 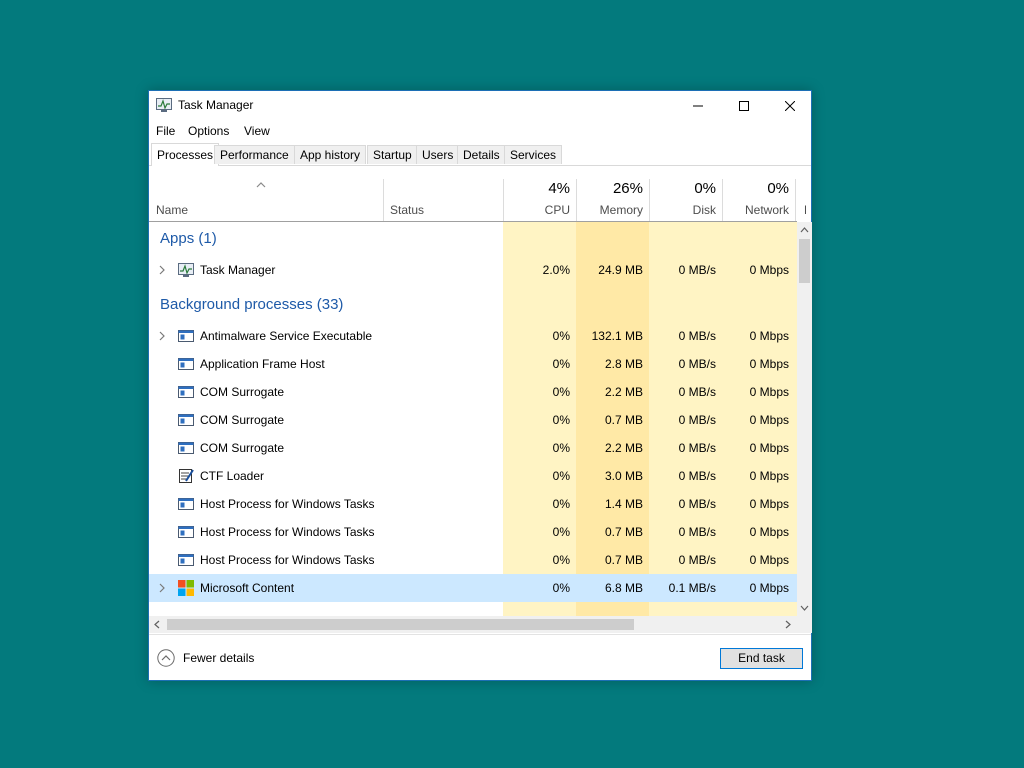 What do you see at coordinates (761, 658) in the screenshot?
I see `end-task-button: End task` at bounding box center [761, 658].